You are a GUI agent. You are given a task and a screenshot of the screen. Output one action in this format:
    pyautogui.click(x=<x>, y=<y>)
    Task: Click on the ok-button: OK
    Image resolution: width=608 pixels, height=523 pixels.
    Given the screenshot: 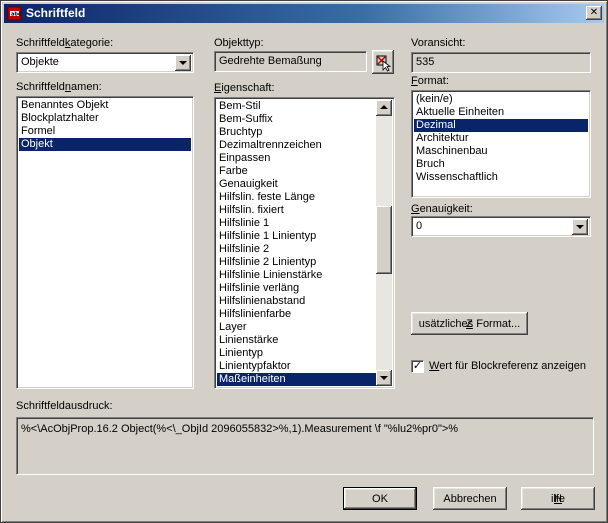 What is the action you would take?
    pyautogui.click(x=380, y=498)
    